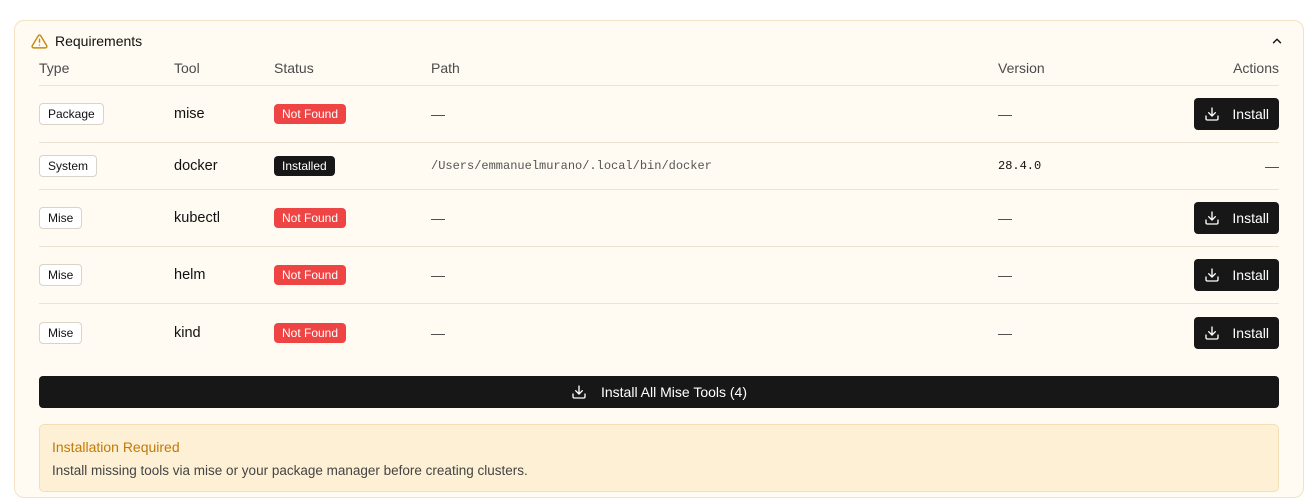 This screenshot has width=1316, height=502. What do you see at coordinates (187, 68) in the screenshot?
I see `column-tool: Tool` at bounding box center [187, 68].